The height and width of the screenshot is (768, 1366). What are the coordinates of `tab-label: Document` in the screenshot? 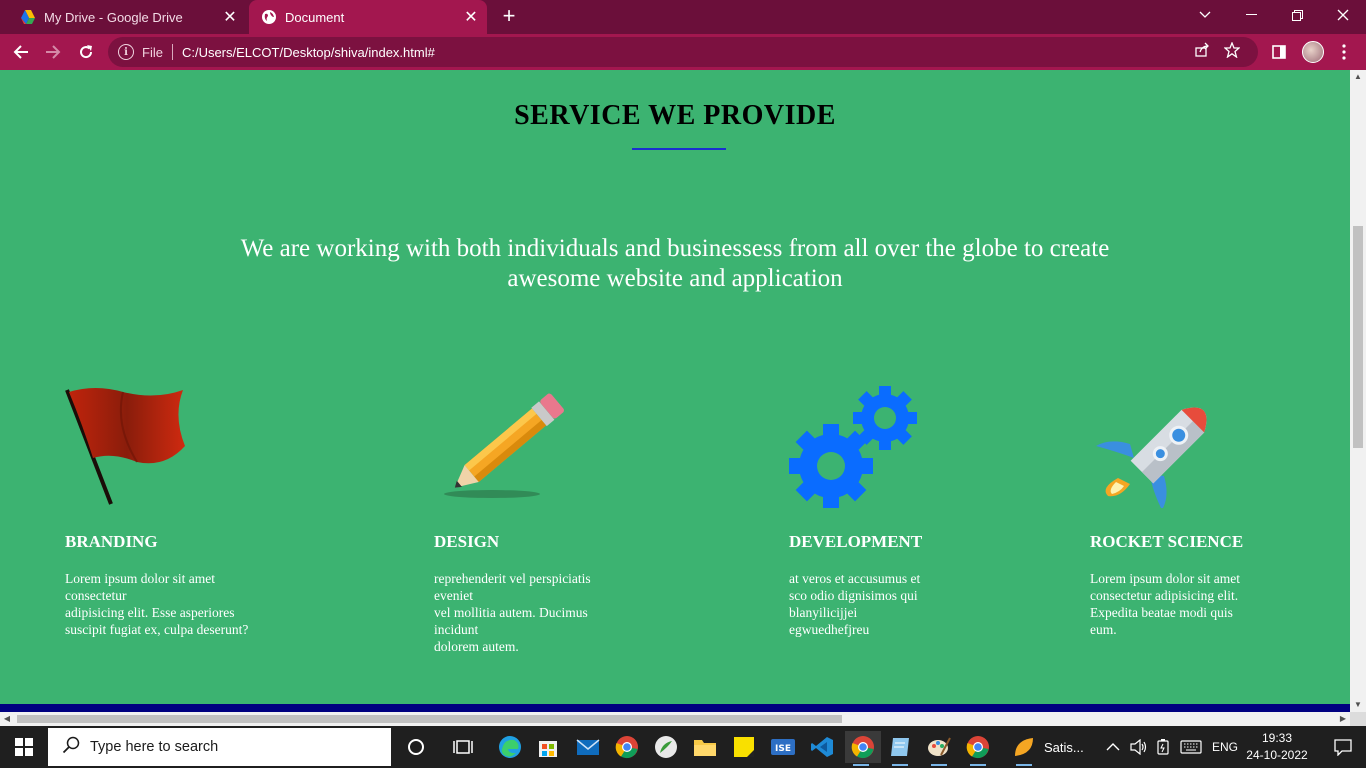 It's located at (315, 17).